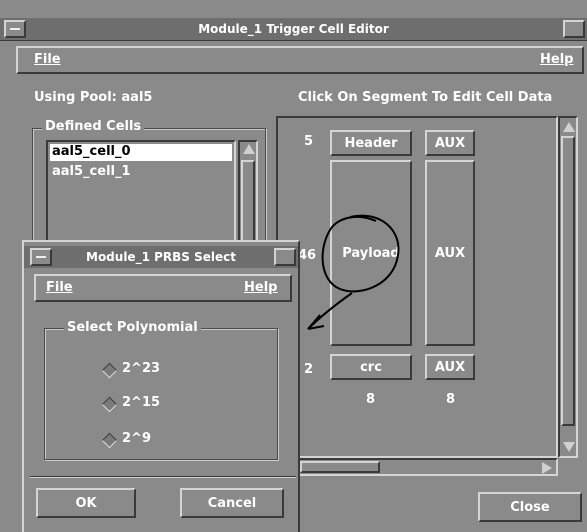 The height and width of the screenshot is (532, 587). I want to click on payload-aux-label: AUX, so click(450, 253).